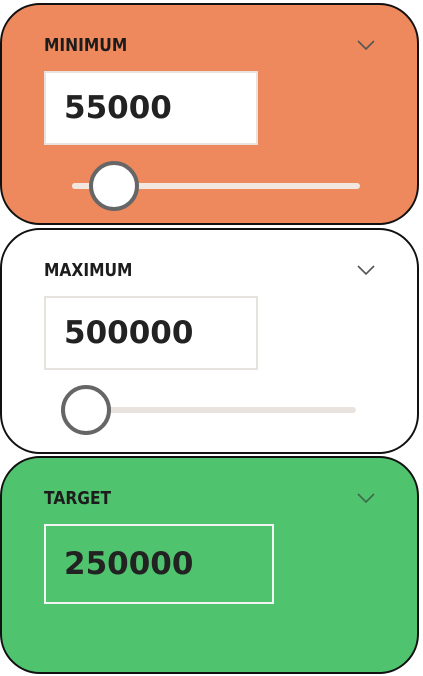 This screenshot has width=423, height=676. I want to click on target-label: TARGET, so click(78, 498).